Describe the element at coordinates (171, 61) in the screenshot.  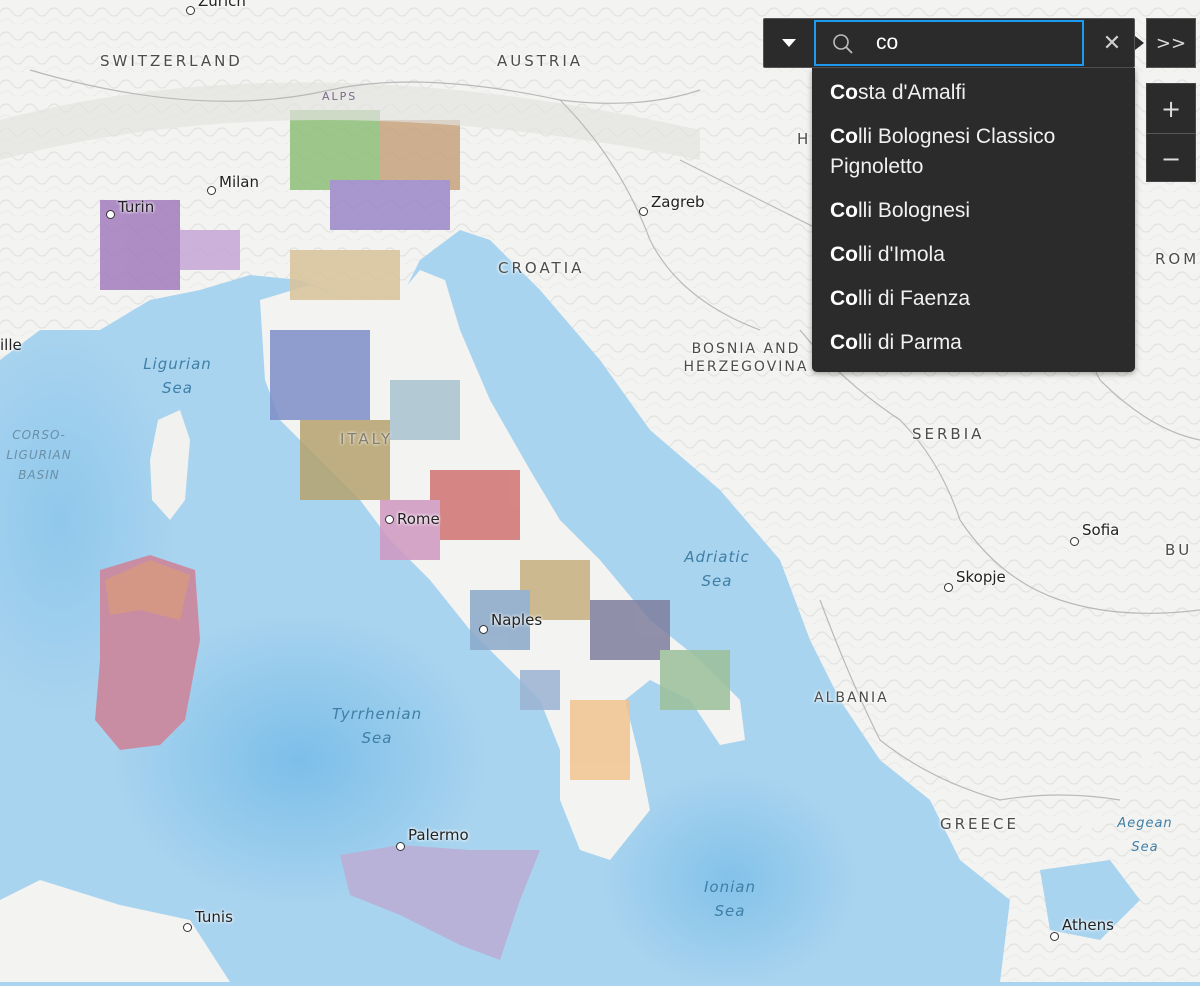
I see `country-label-switzerland: SWITZERLAND` at that location.